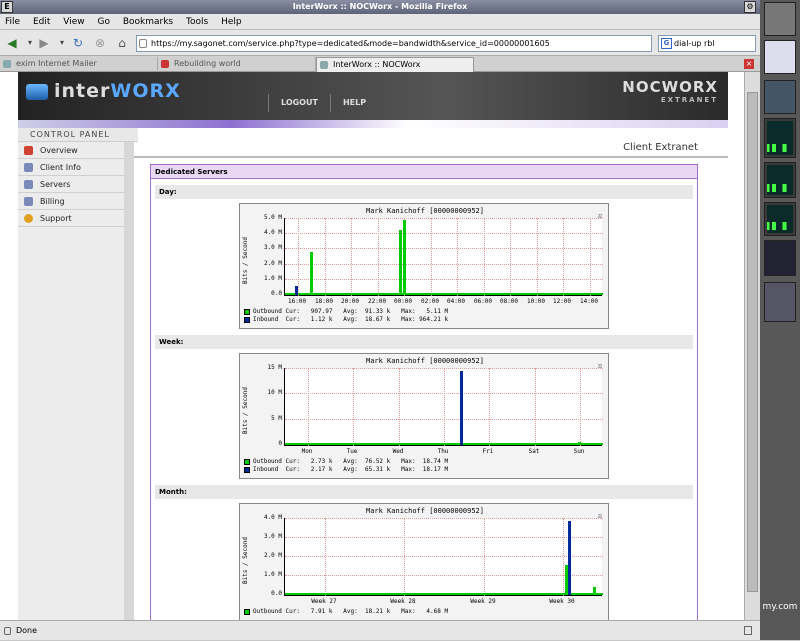 The image size is (800, 641). Describe the element at coordinates (148, 22) in the screenshot. I see `menu-bookmarks: Bookmarks` at that location.